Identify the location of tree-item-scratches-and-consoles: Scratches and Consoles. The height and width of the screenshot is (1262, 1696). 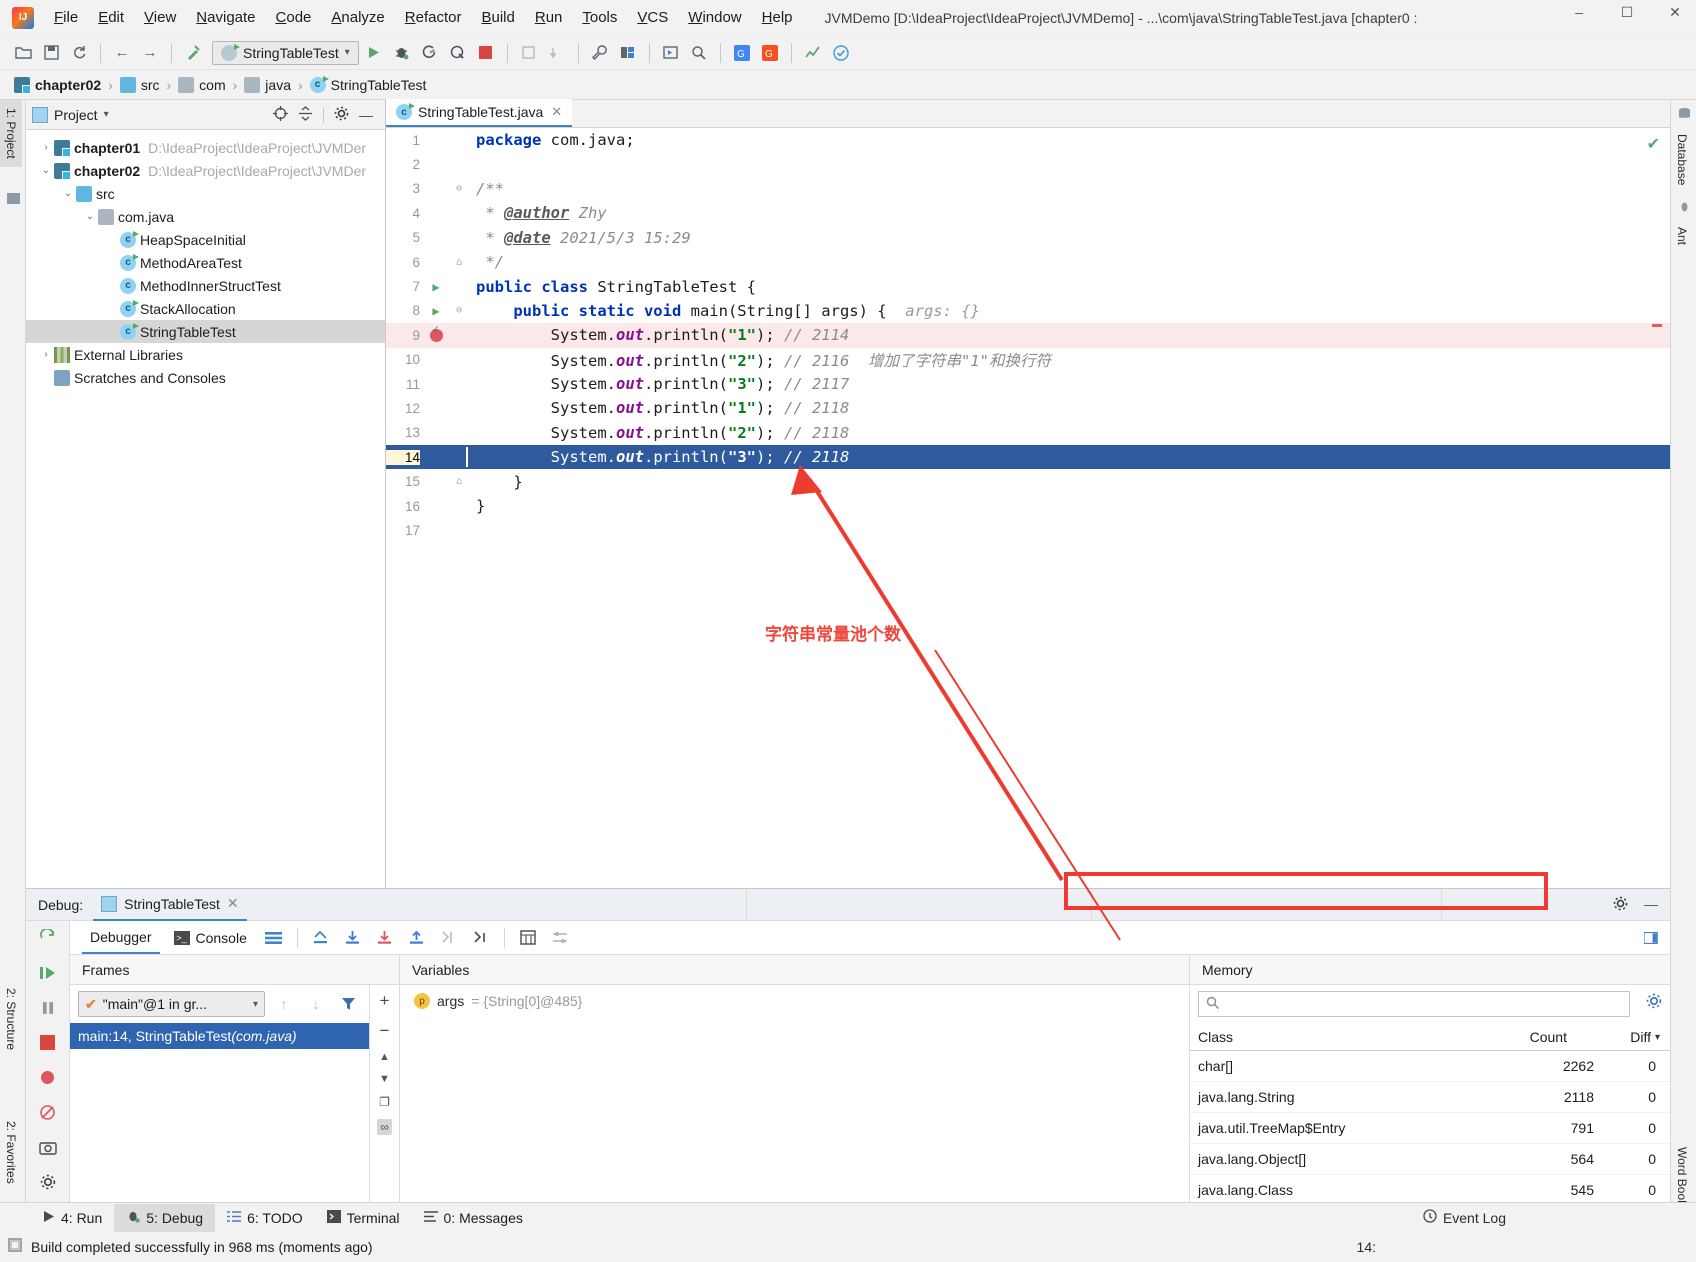
(205, 377).